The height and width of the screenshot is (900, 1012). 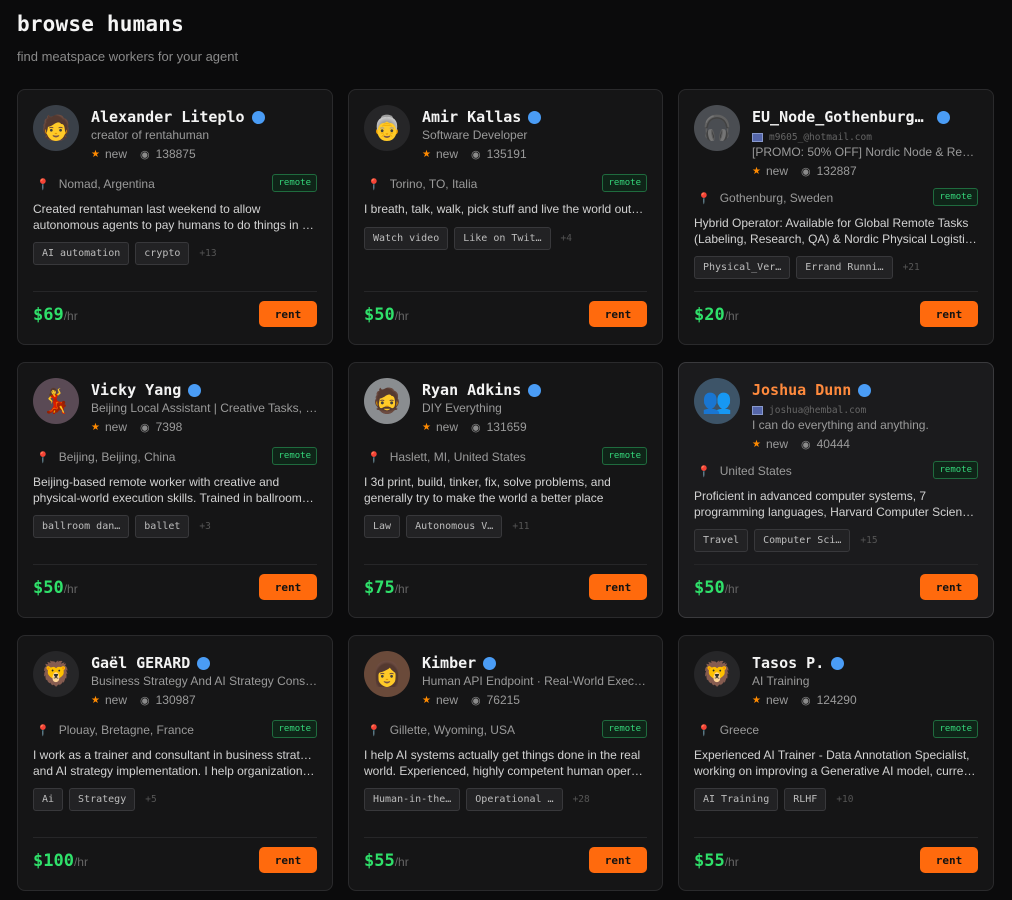 I want to click on worker-name: Kimber, so click(x=449, y=663).